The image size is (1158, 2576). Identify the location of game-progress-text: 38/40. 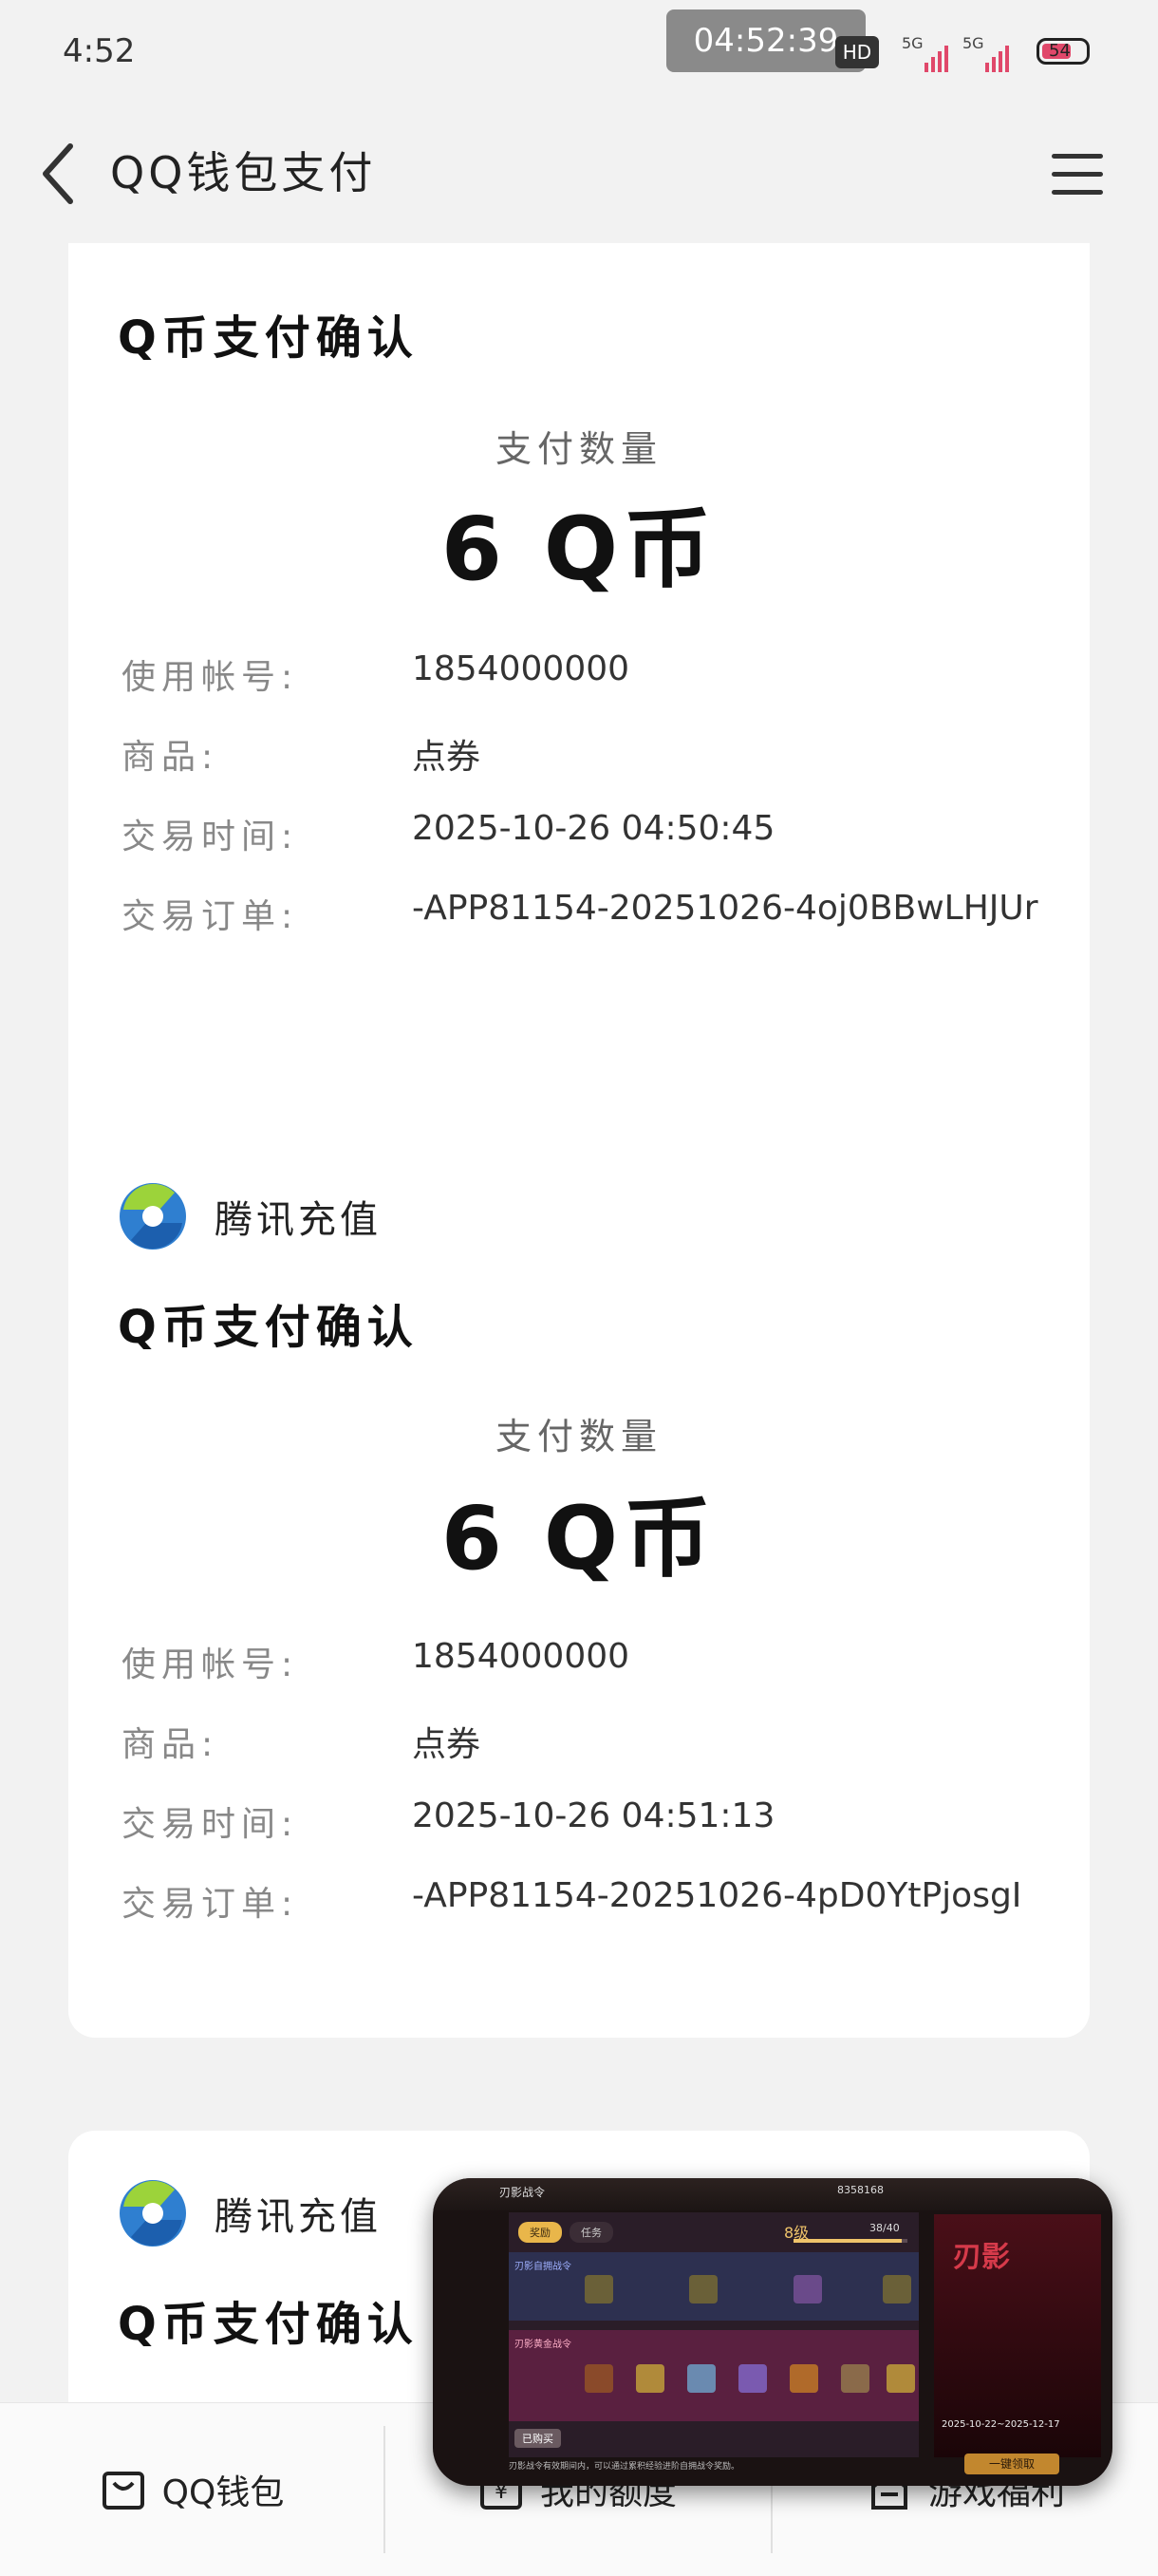
(884, 2228).